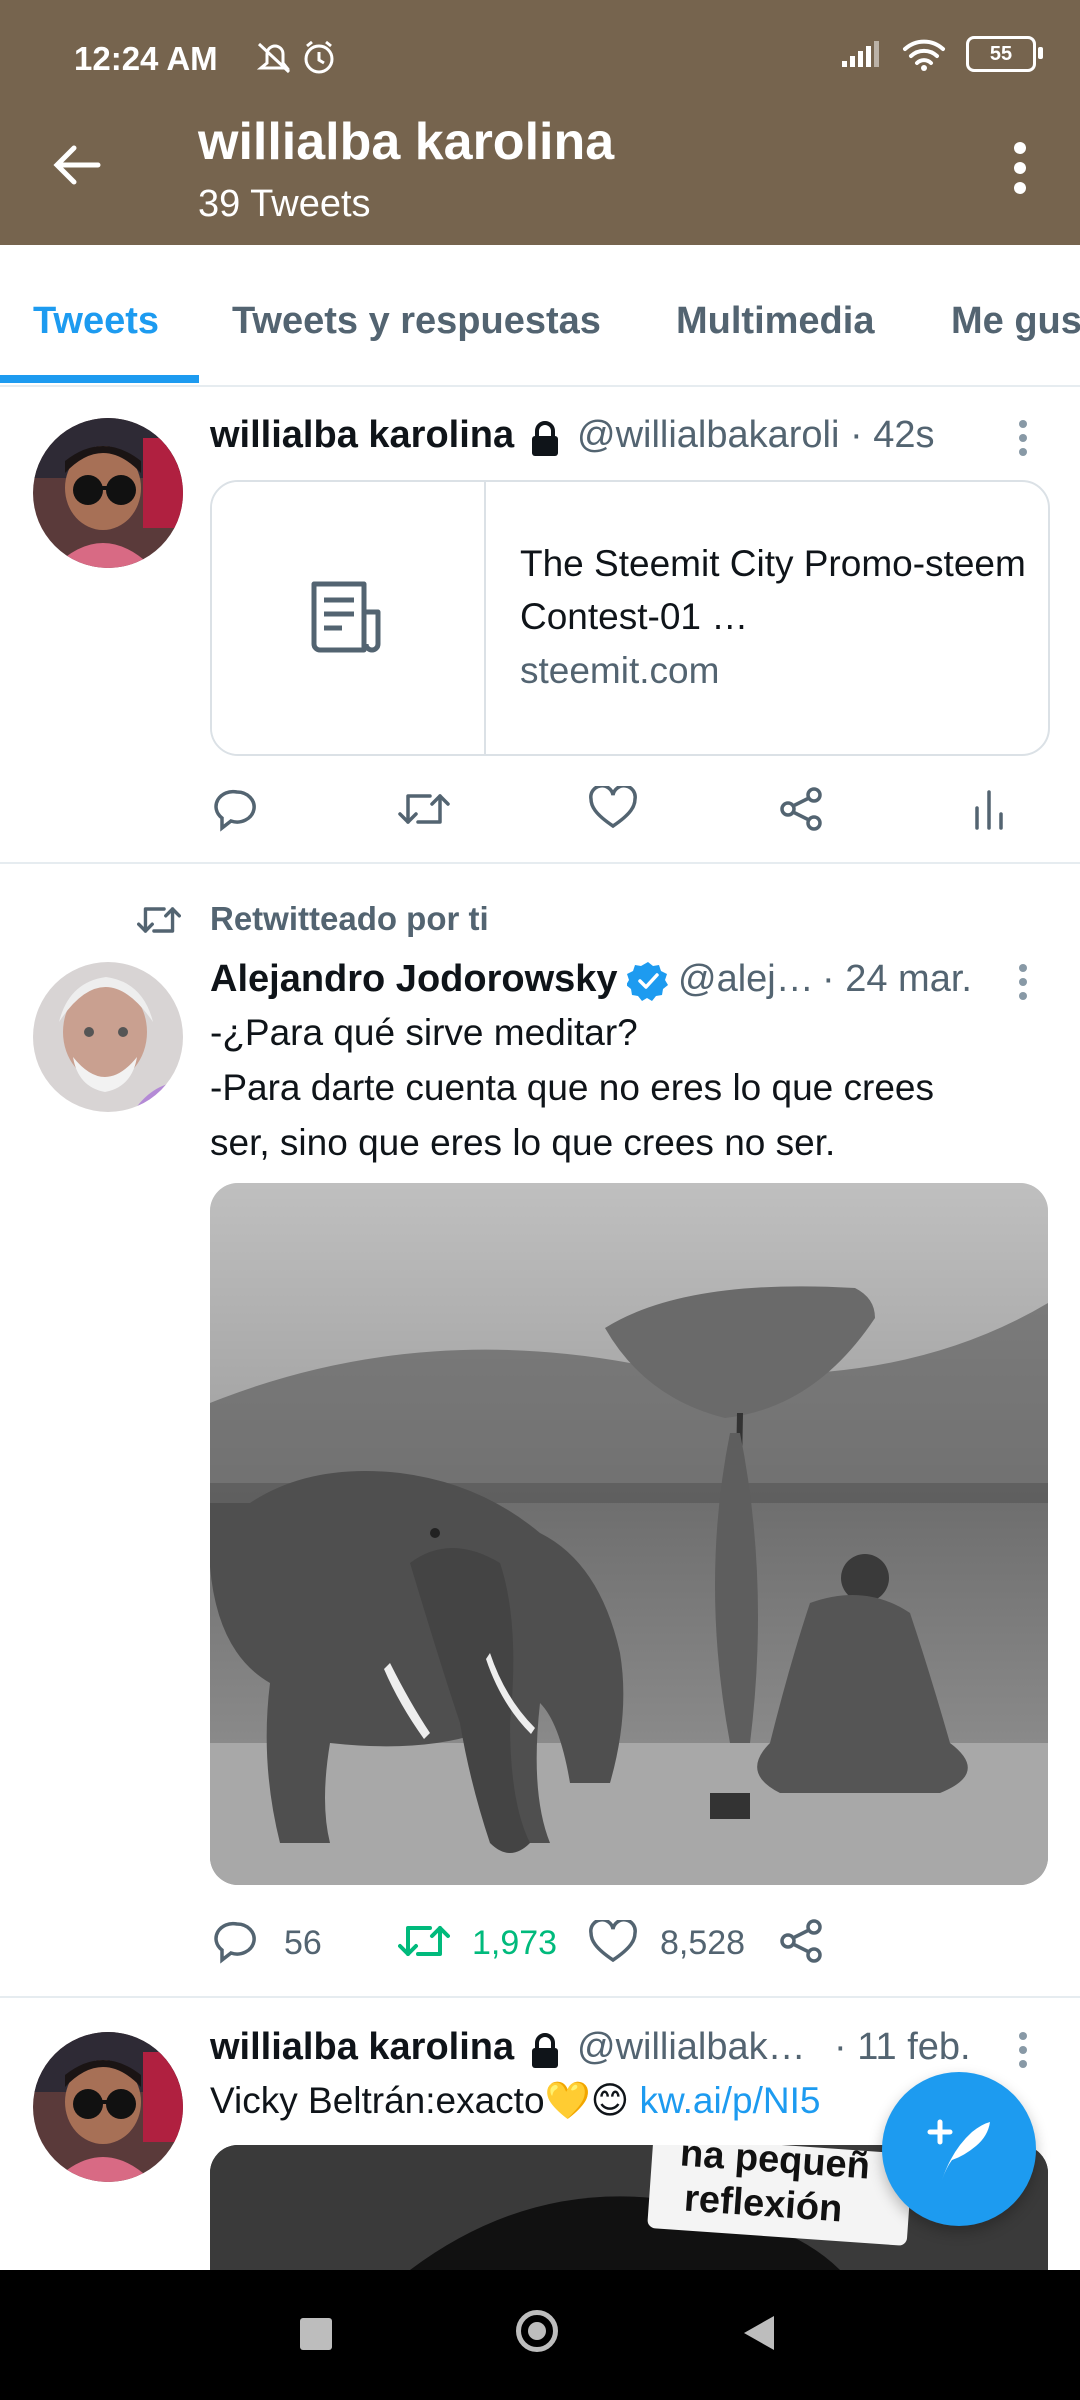 The height and width of the screenshot is (2400, 1080). I want to click on back-button, so click(77, 167).